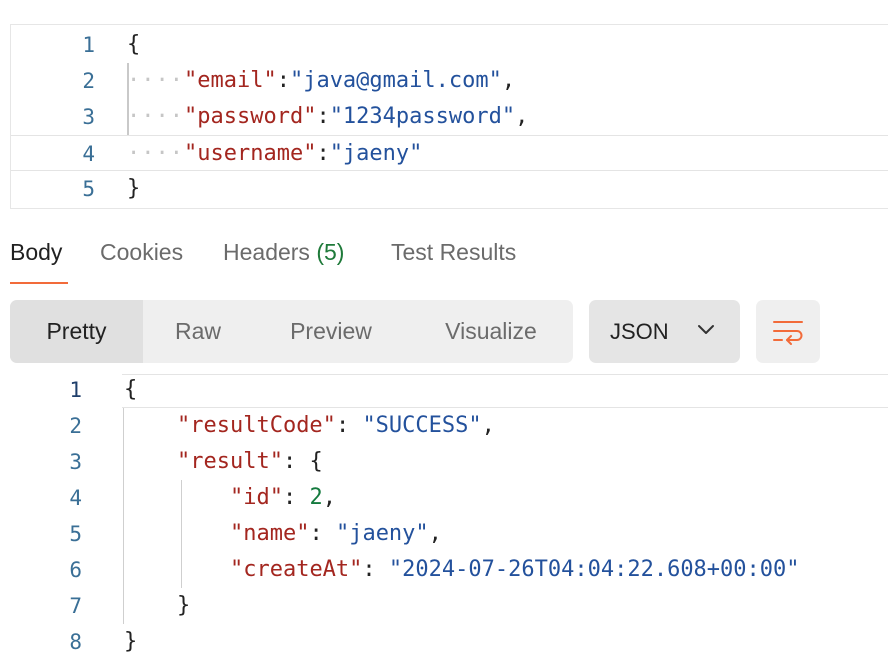 The width and height of the screenshot is (888, 664). Describe the element at coordinates (296, 569) in the screenshot. I see `json-key: "createAt"` at that location.